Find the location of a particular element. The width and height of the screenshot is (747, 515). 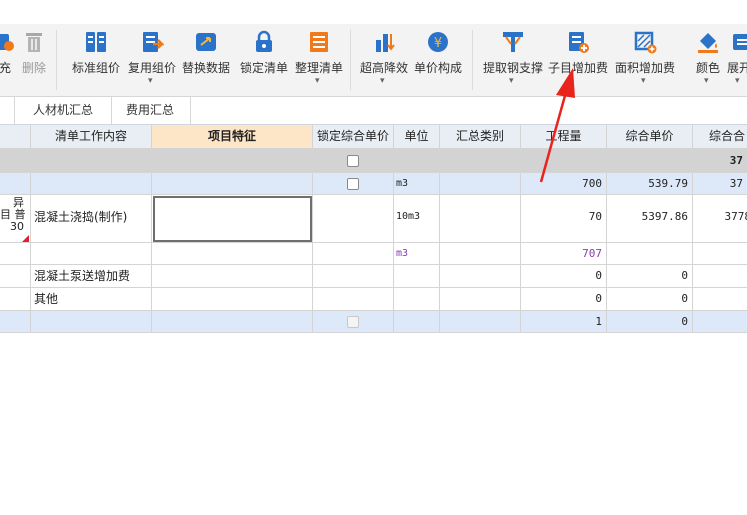

arrow-shaft is located at coordinates (553, 137).